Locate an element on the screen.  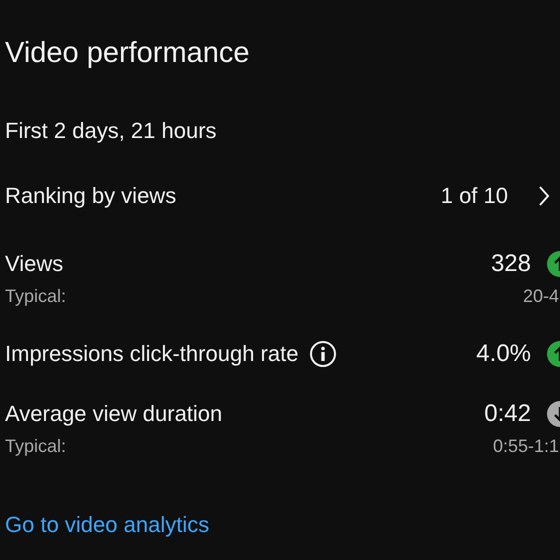
metric-value: 4.0% is located at coordinates (503, 354).